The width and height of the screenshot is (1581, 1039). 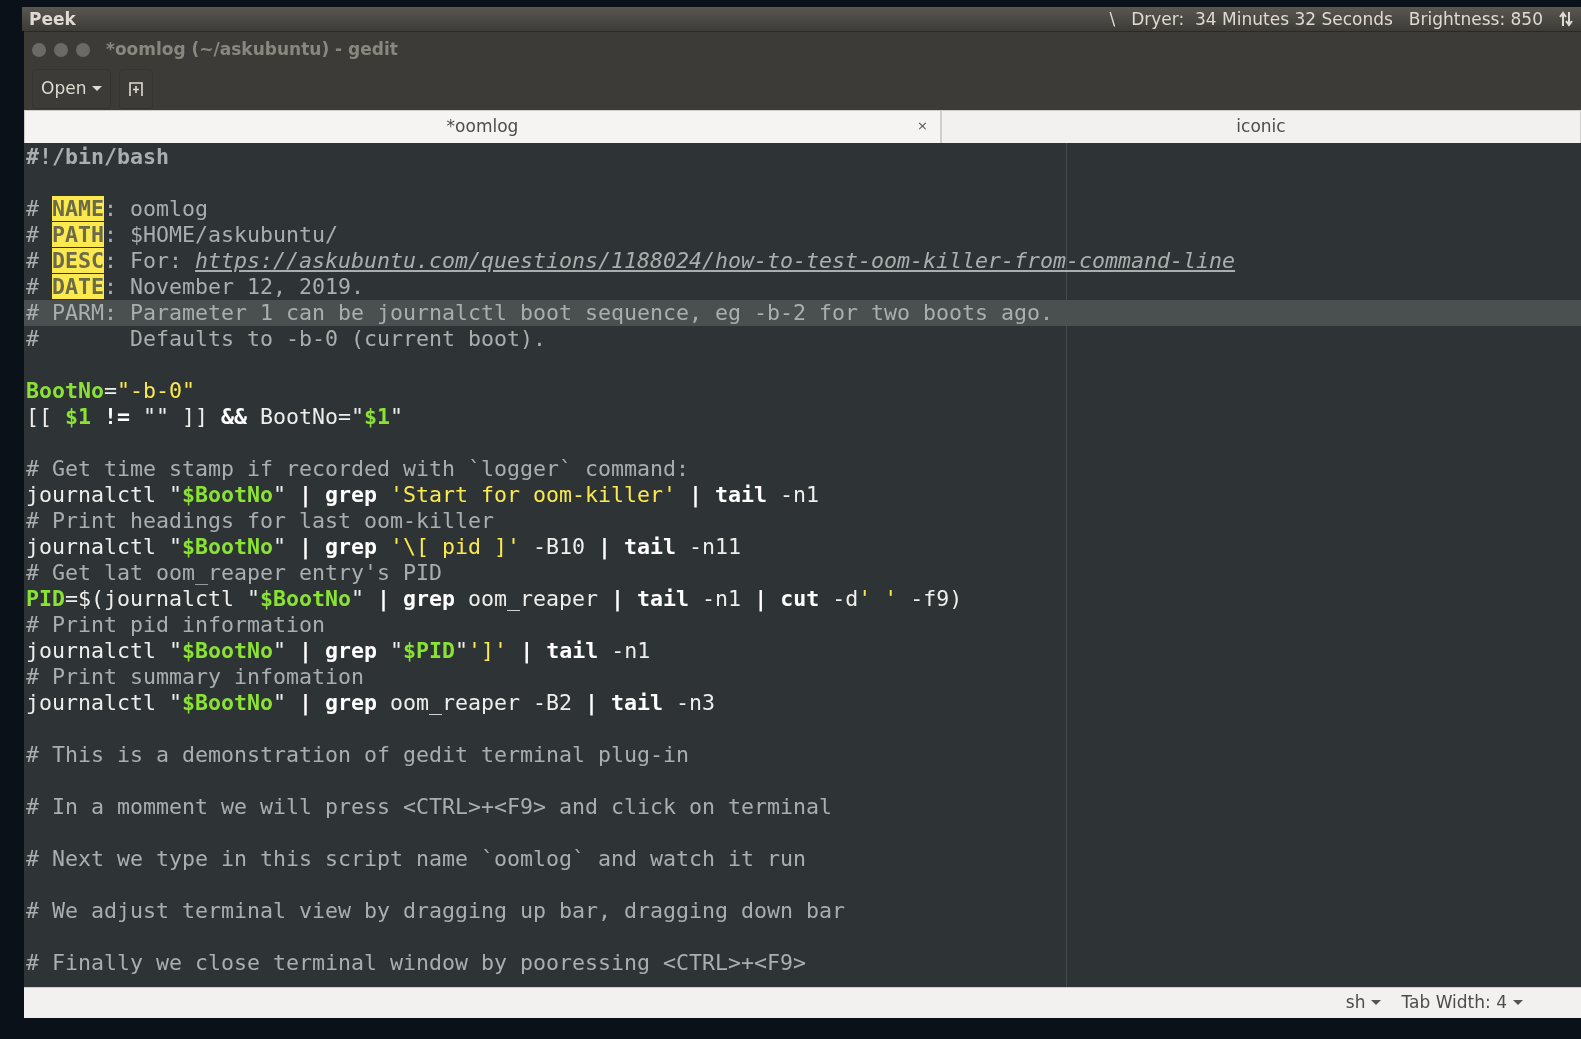 What do you see at coordinates (252, 49) in the screenshot?
I see `window-title: *oomlog (~/askubuntu) - gedit` at bounding box center [252, 49].